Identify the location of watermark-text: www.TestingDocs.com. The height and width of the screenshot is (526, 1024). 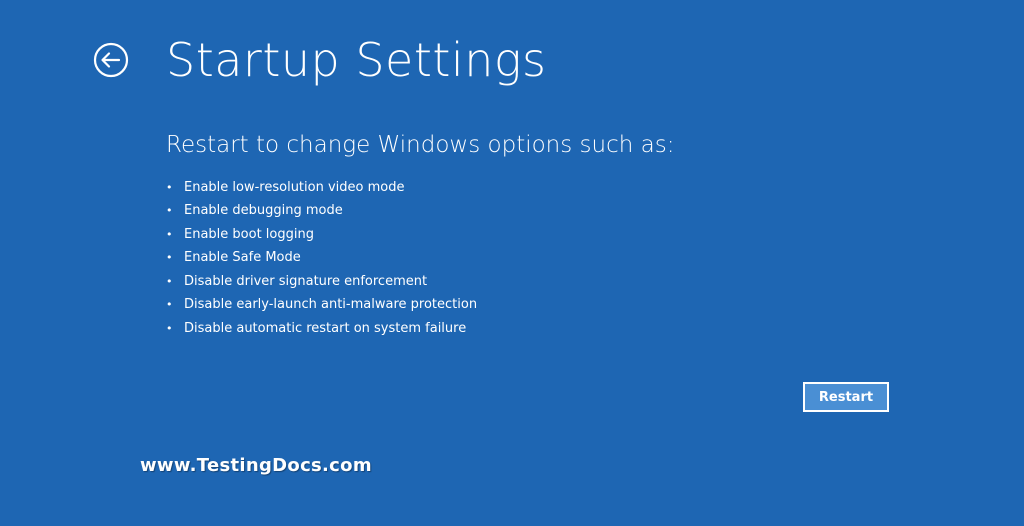
(256, 465).